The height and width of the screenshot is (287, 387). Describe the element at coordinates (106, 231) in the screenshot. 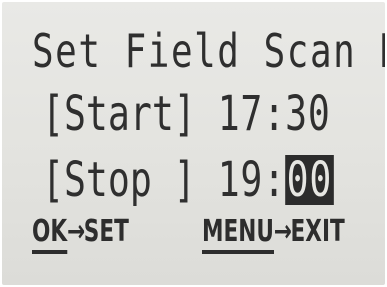

I see `ok-action-label: SET` at that location.